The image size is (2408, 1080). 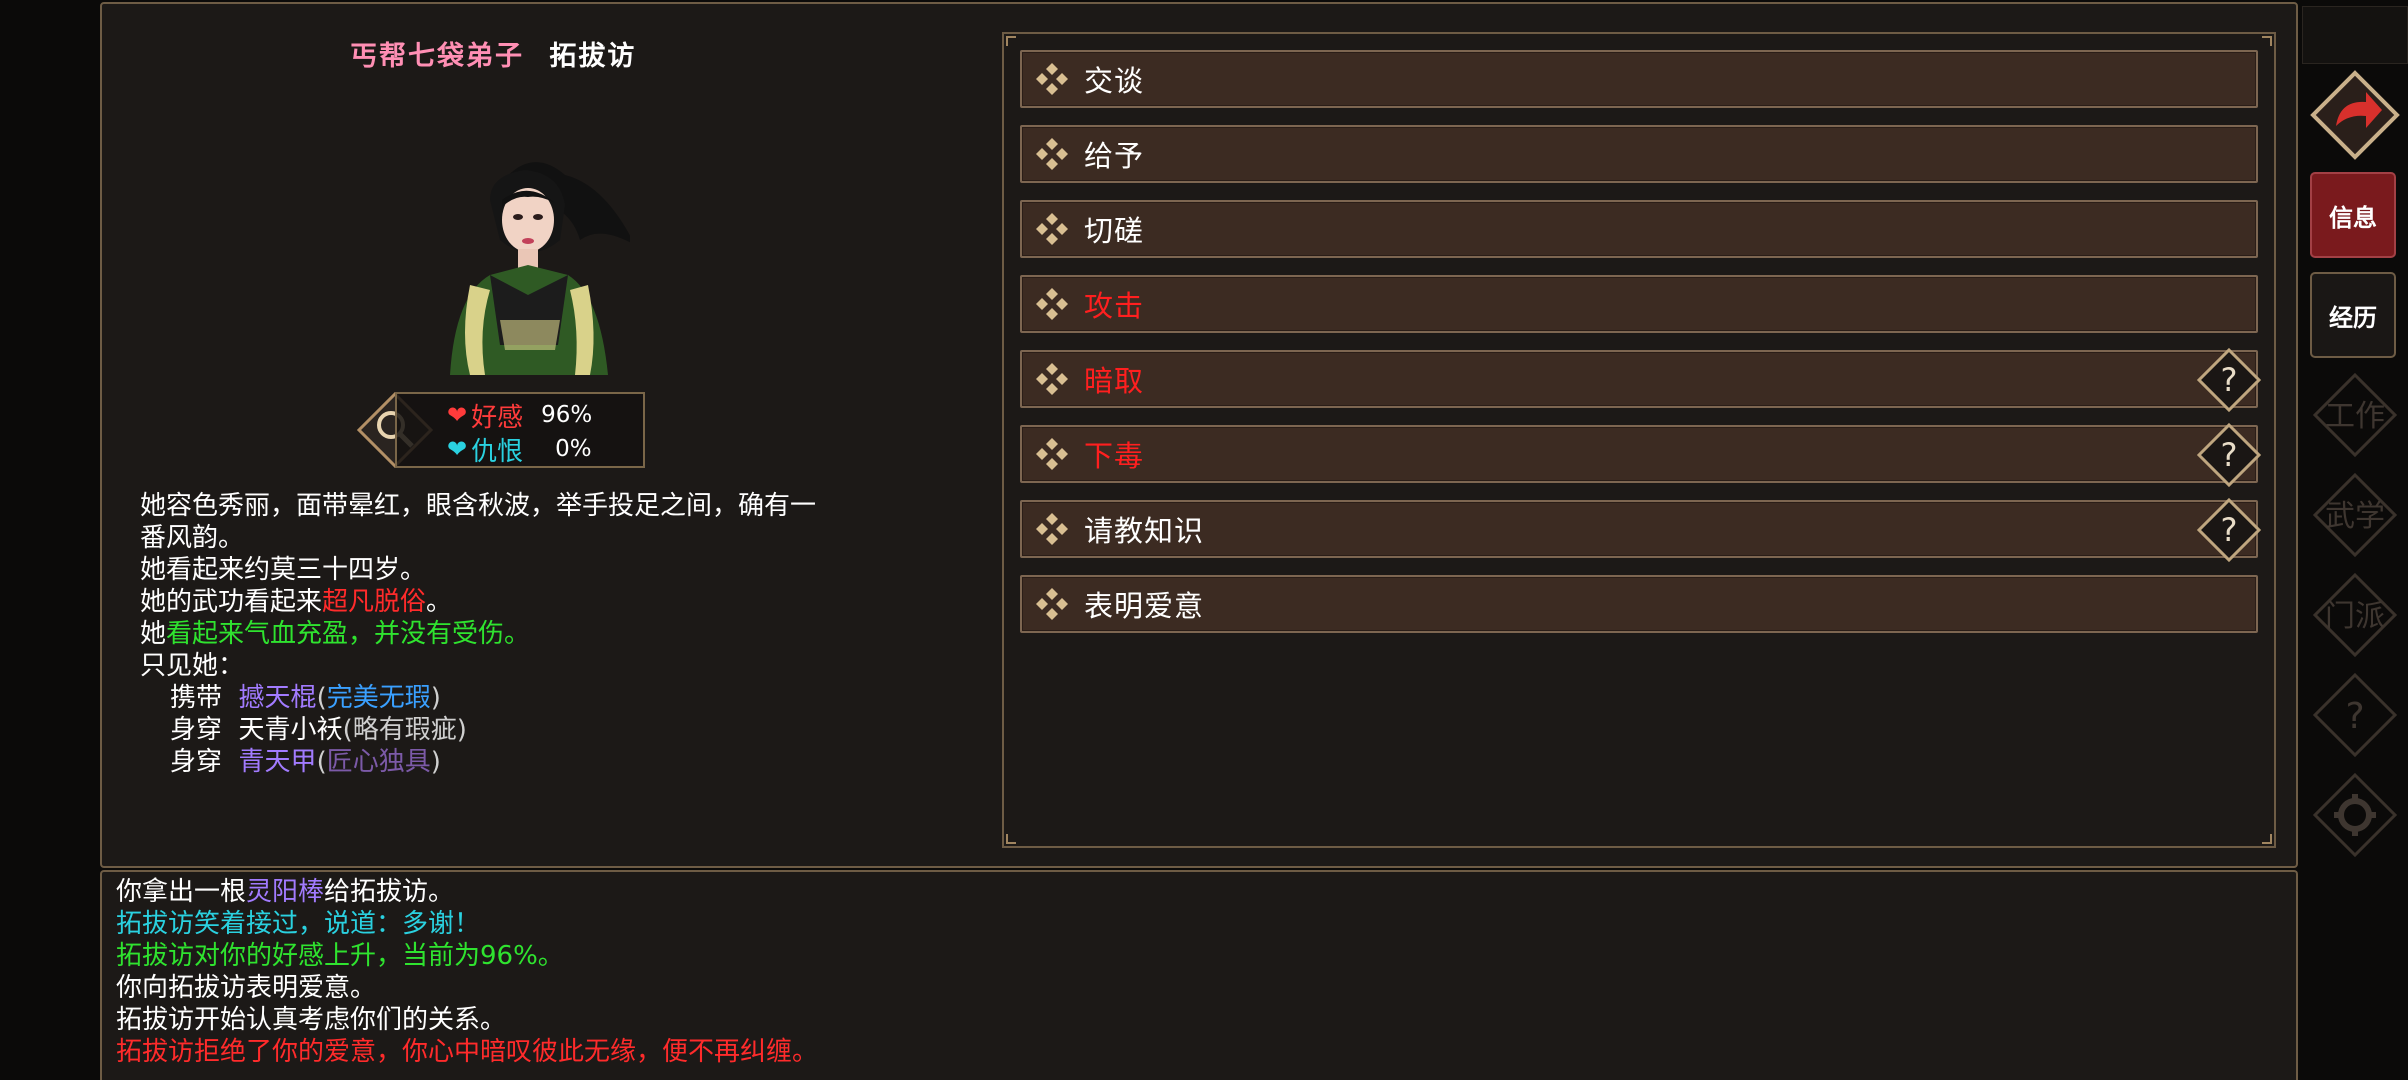 What do you see at coordinates (1639, 604) in the screenshot?
I see `action-confess-button: 表明爱意` at bounding box center [1639, 604].